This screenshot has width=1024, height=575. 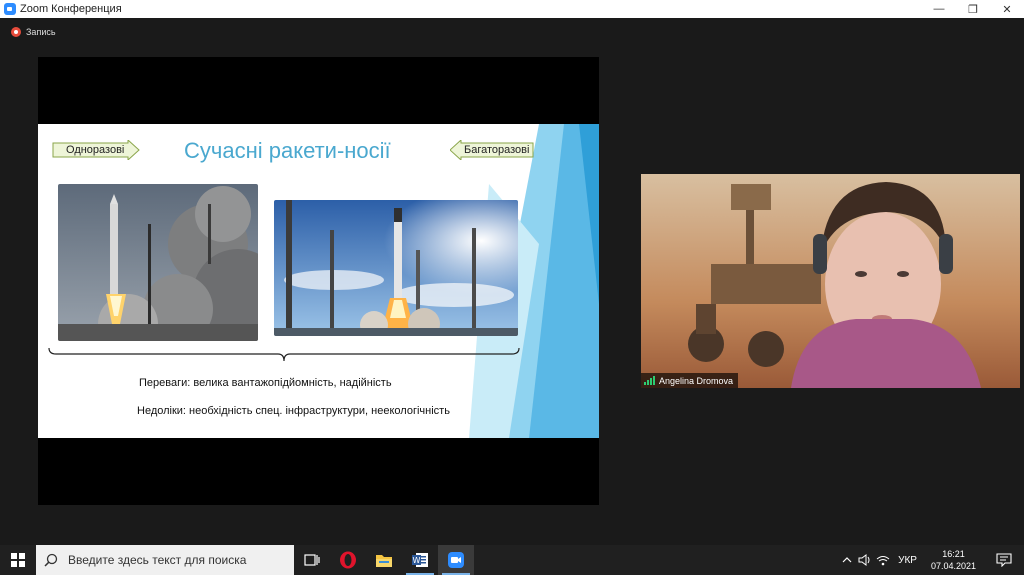 I want to click on windows-start-icon, so click(x=18, y=560).